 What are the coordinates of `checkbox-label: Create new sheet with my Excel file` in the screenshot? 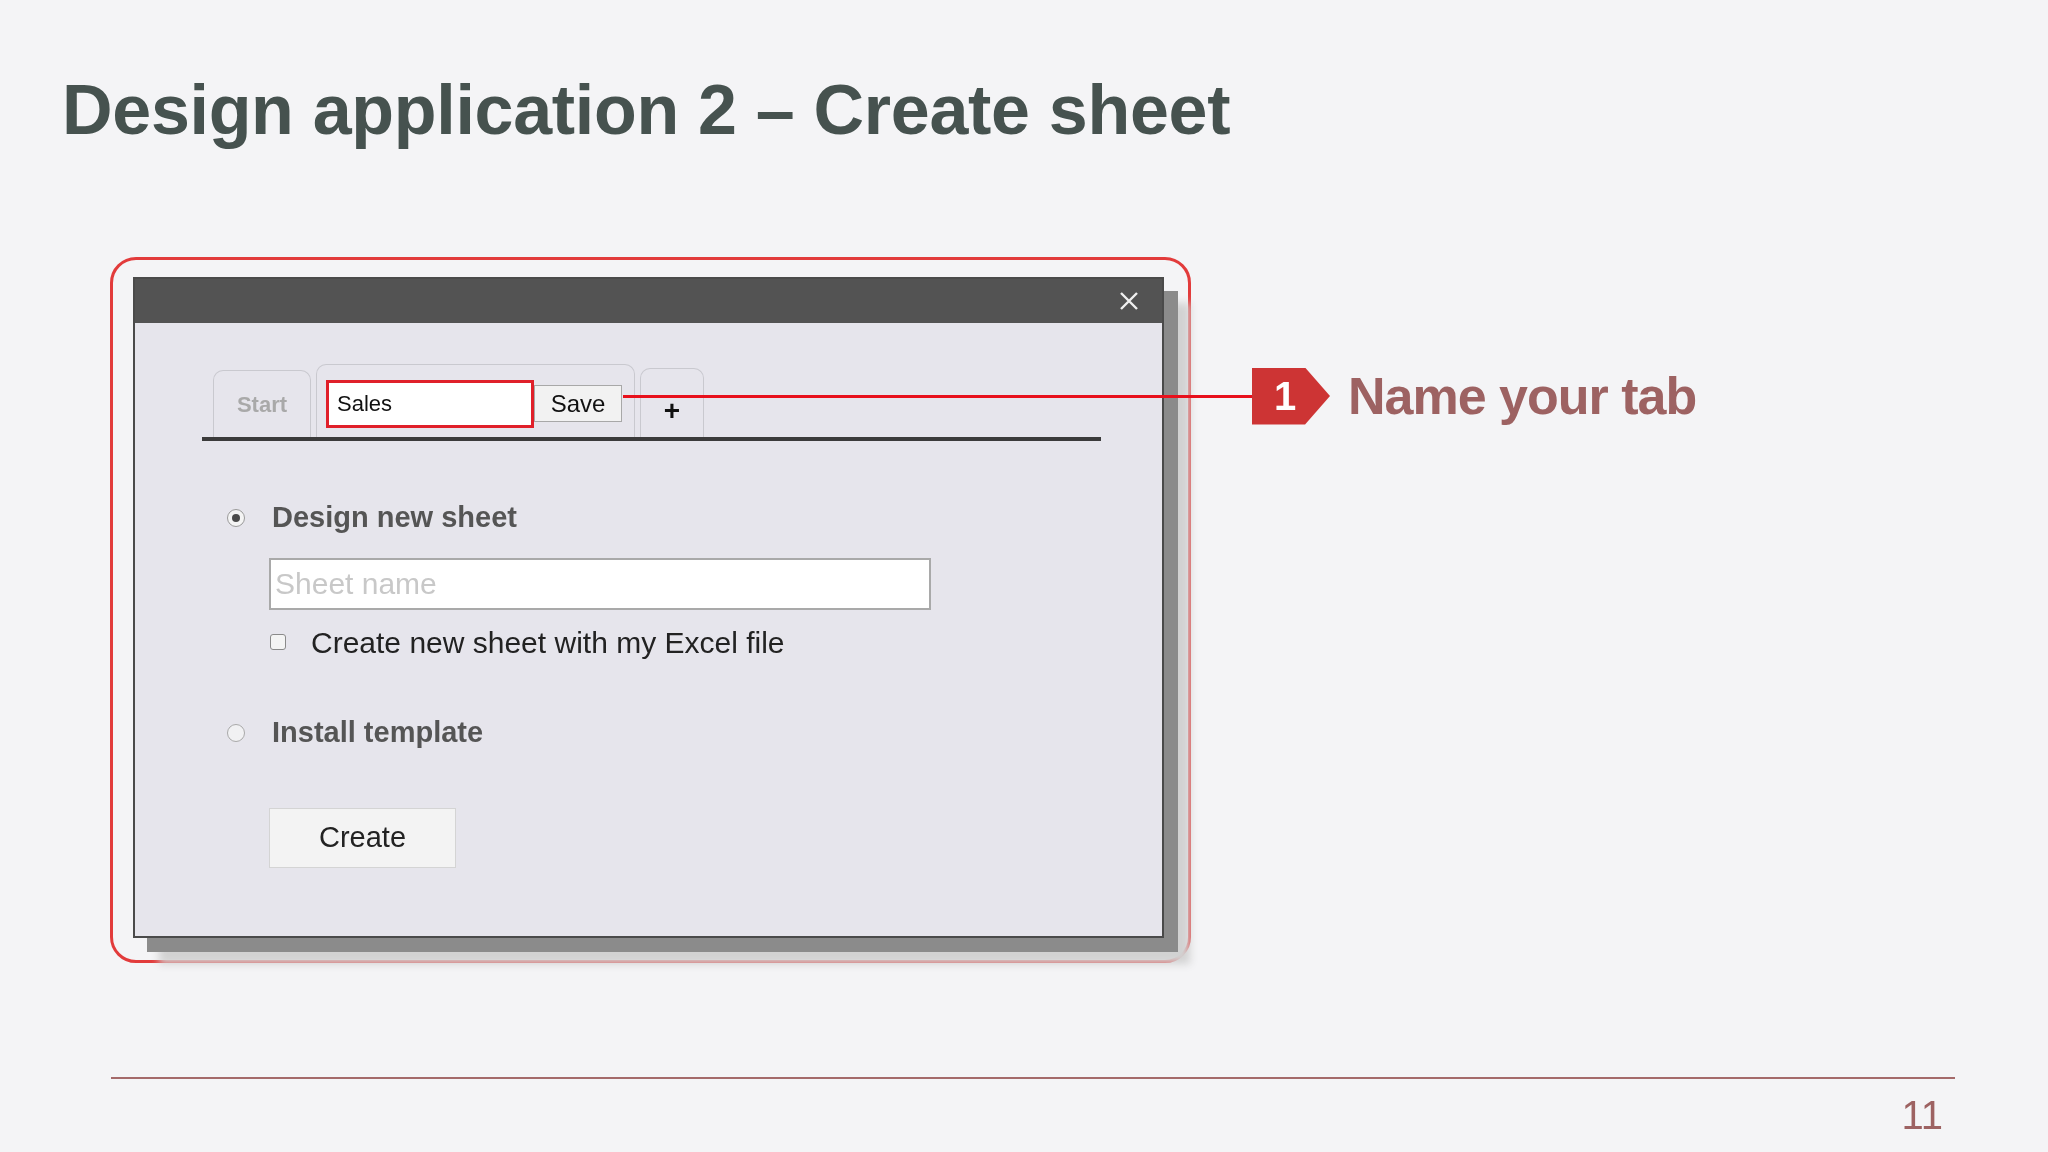 It's located at (548, 642).